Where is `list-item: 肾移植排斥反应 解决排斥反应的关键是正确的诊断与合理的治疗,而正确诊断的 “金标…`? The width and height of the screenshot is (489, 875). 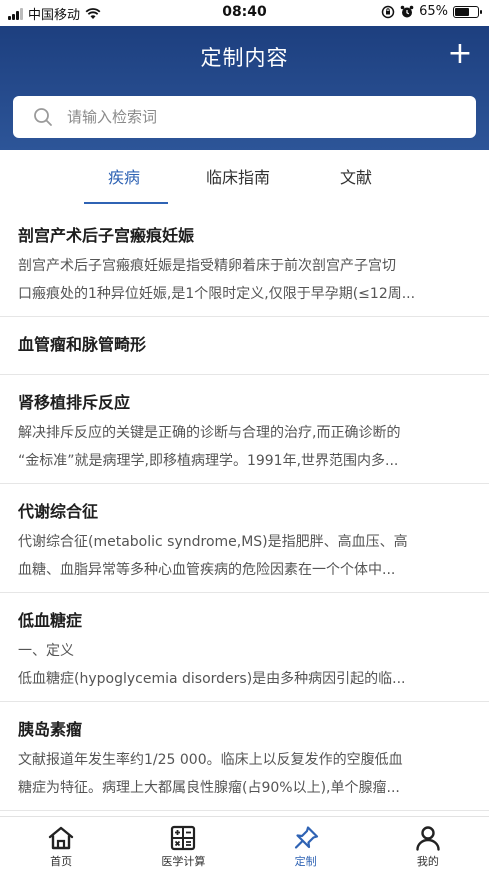
list-item: 肾移植排斥反应 解决排斥反应的关键是正确的诊断与合理的治疗,而正确诊断的 “金标… is located at coordinates (244, 429).